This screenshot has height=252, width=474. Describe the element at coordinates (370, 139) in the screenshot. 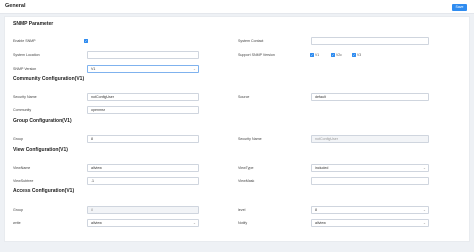

I see `group-security-name-input: notConfigUser` at that location.